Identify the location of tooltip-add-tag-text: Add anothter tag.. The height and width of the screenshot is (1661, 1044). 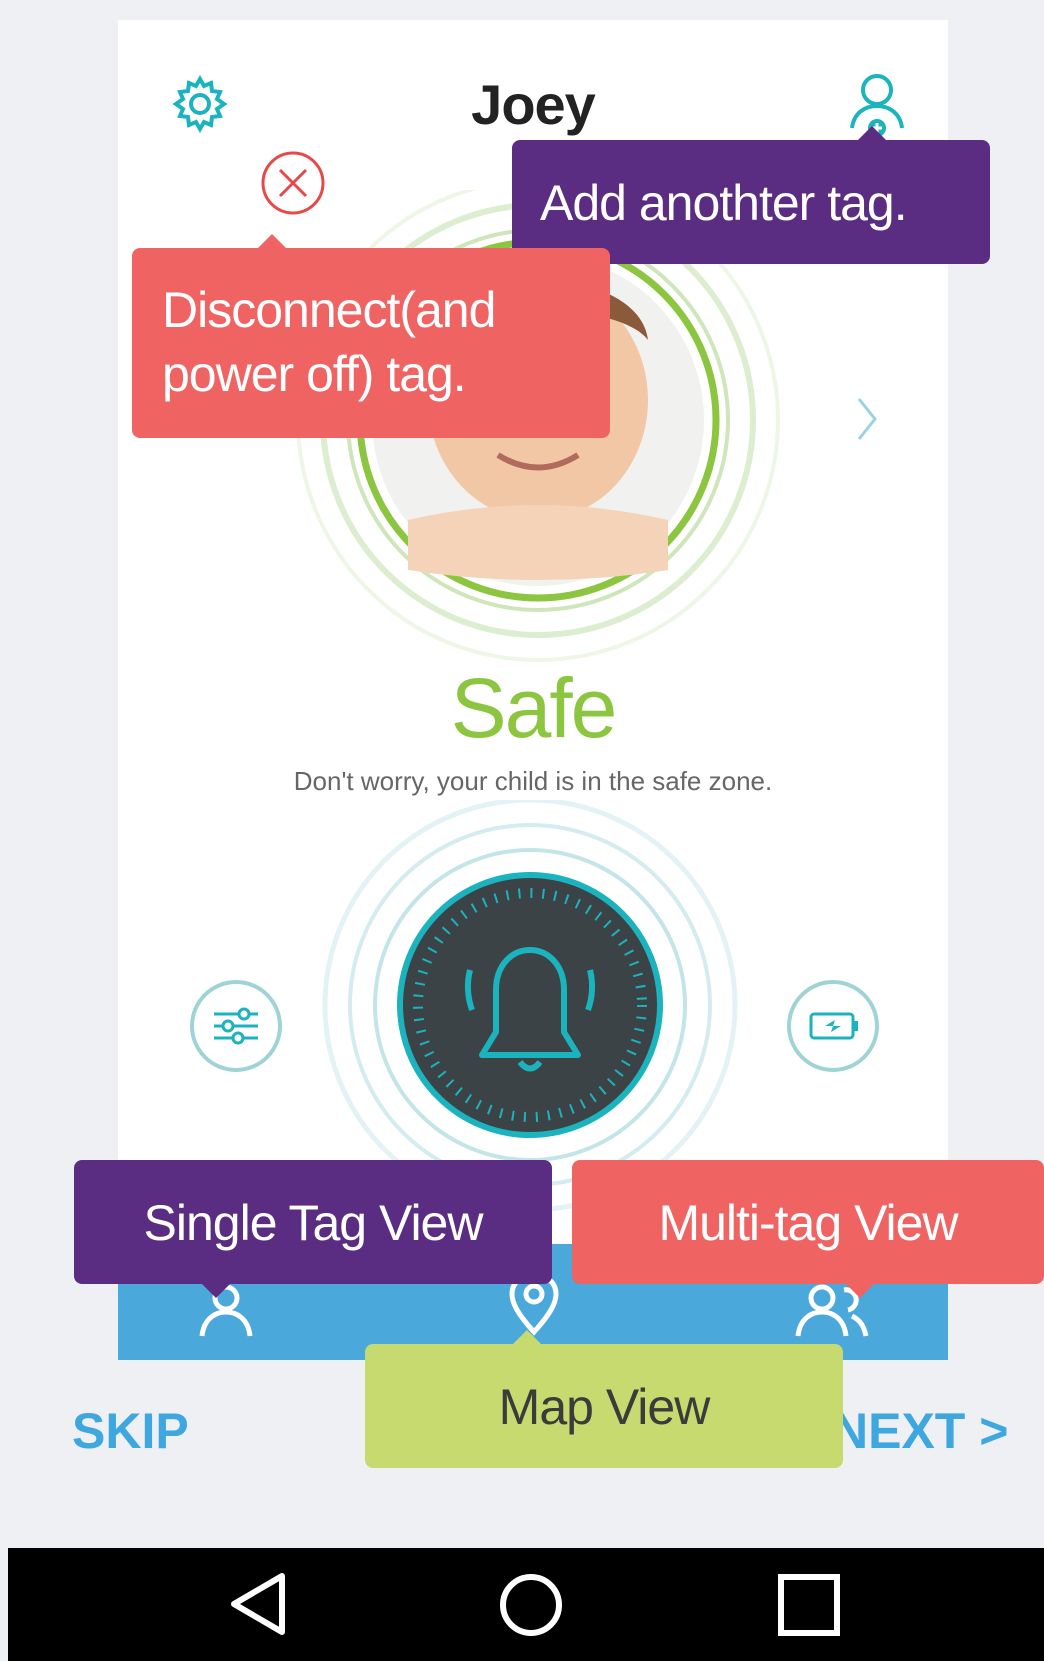
(724, 203).